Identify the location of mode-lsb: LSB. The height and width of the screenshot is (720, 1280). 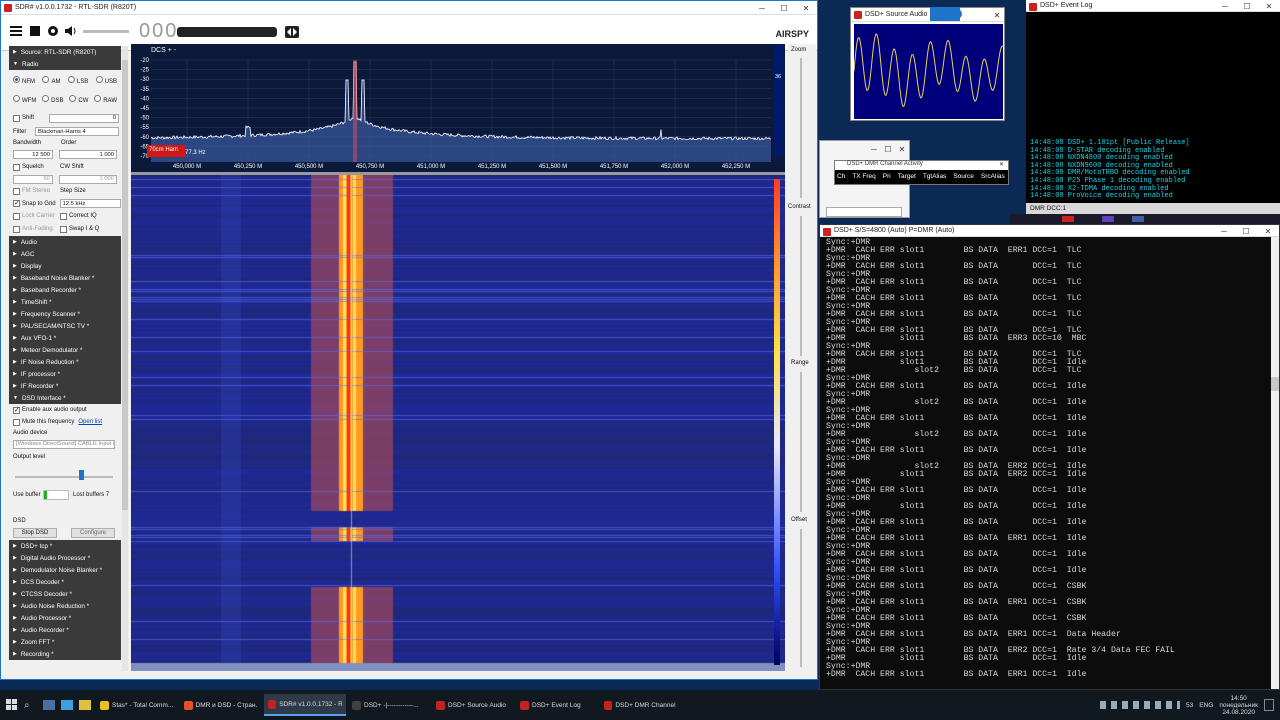
(77, 80).